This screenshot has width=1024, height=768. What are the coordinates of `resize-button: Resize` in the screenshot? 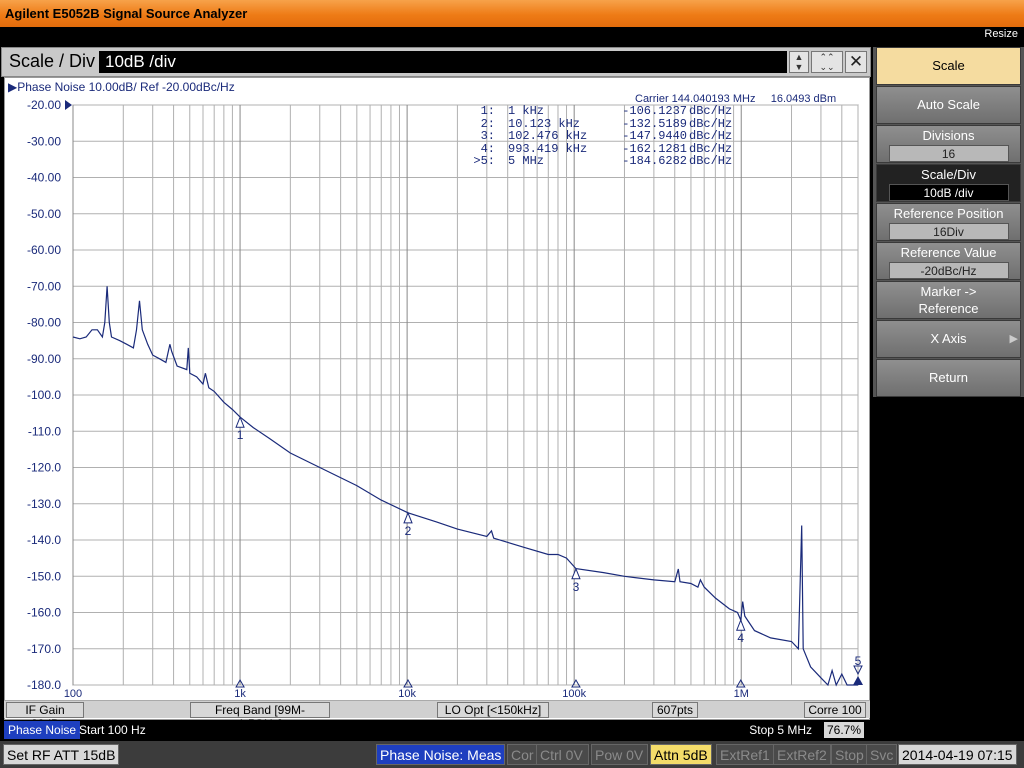 It's located at (1001, 34).